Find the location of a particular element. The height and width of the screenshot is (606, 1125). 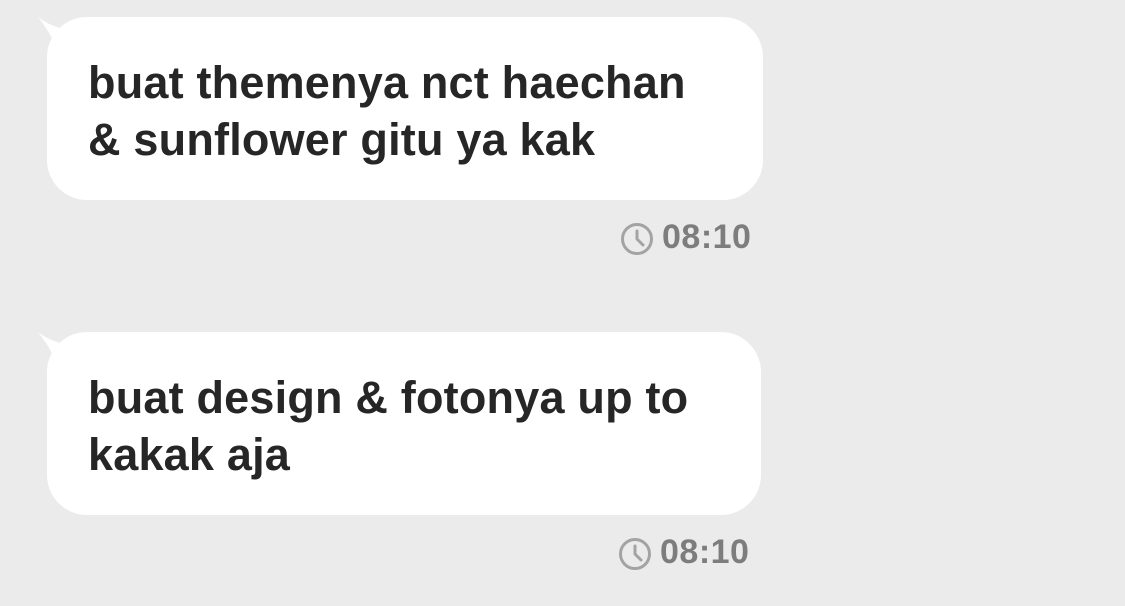

message-text: buat design & fotonya up to kakak aja is located at coordinates (388, 426).